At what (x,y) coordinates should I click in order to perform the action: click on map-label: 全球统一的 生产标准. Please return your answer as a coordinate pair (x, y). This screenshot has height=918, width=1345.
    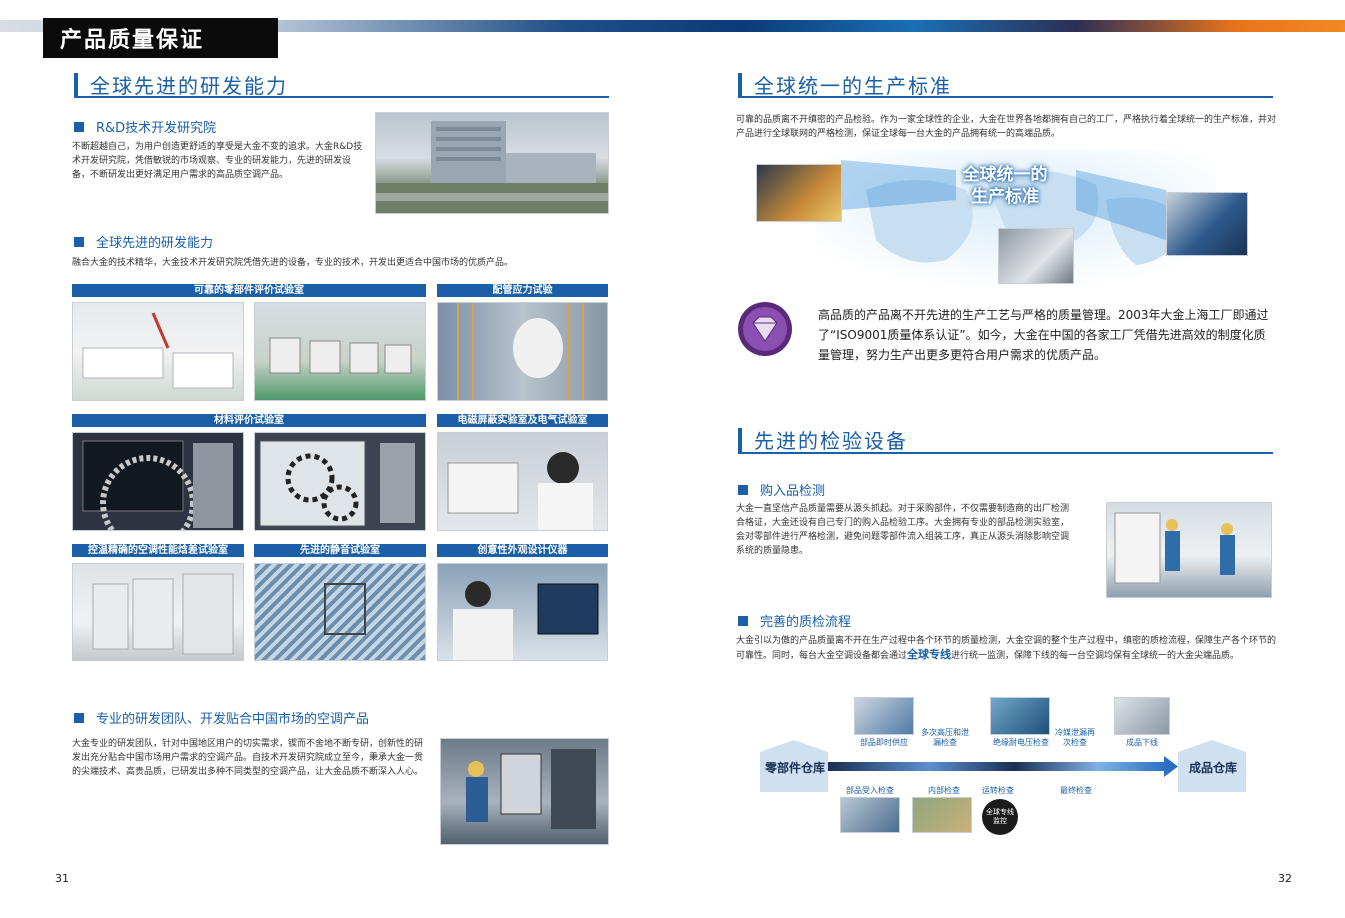
    Looking at the image, I should click on (1005, 186).